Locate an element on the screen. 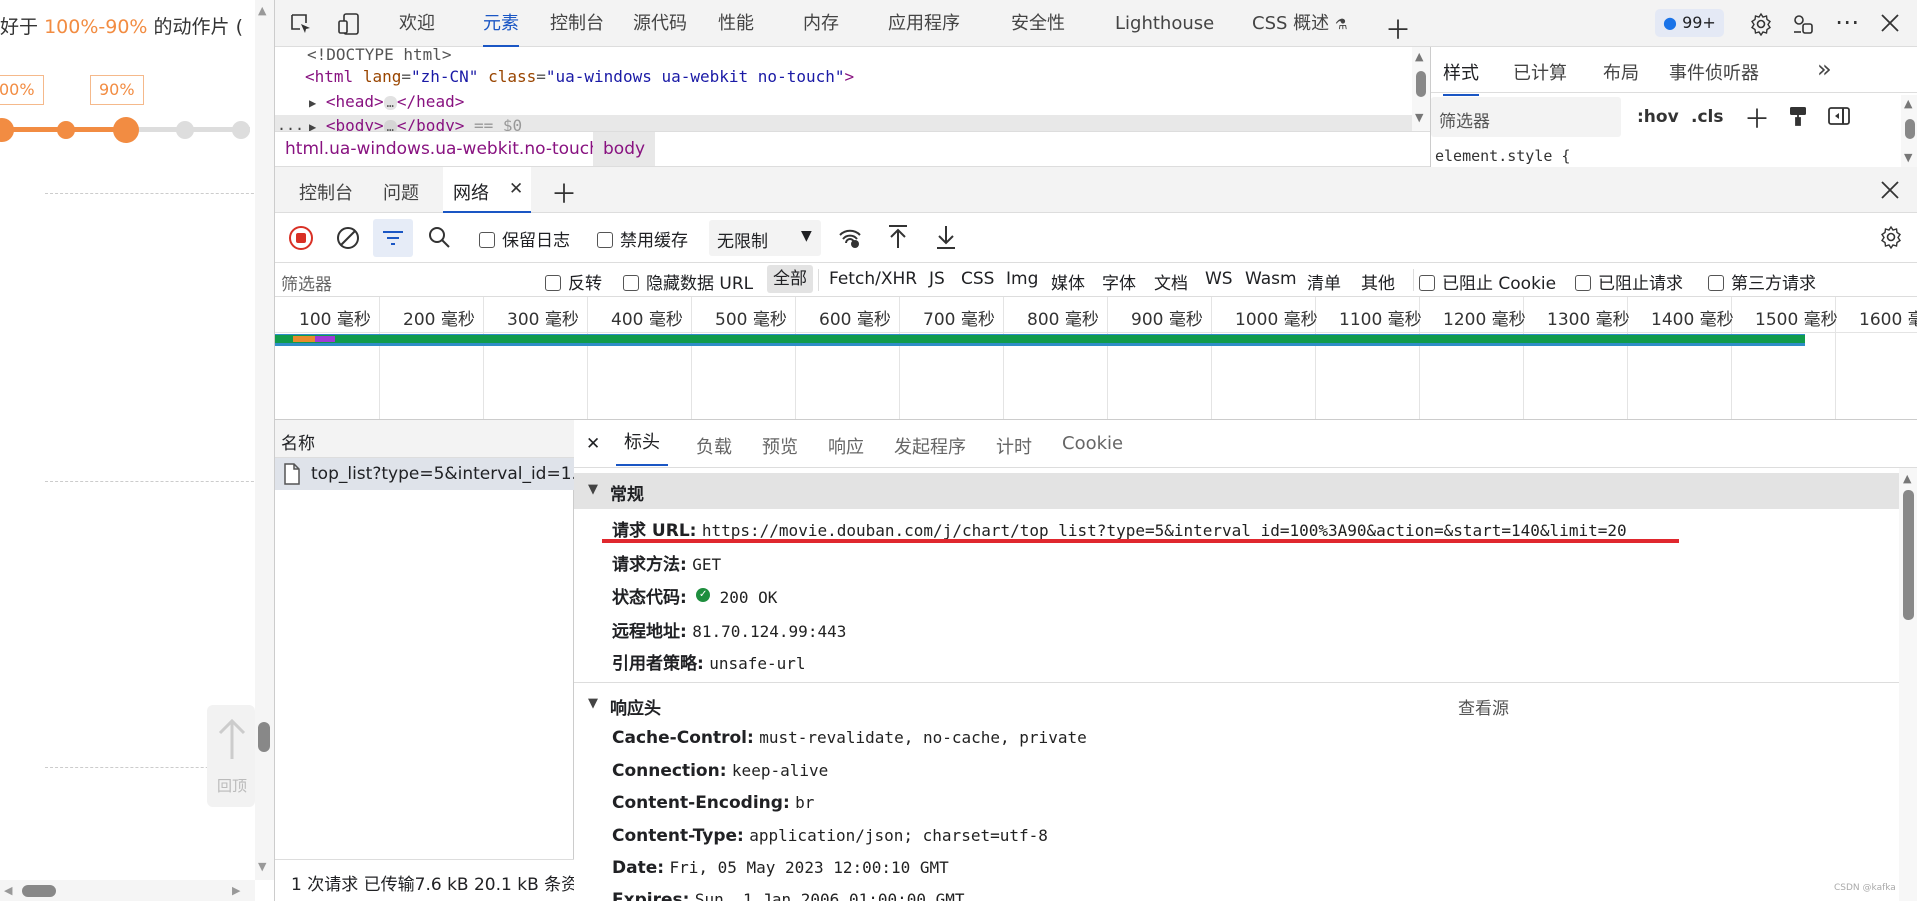  settings-gear-icon is located at coordinates (1761, 24).